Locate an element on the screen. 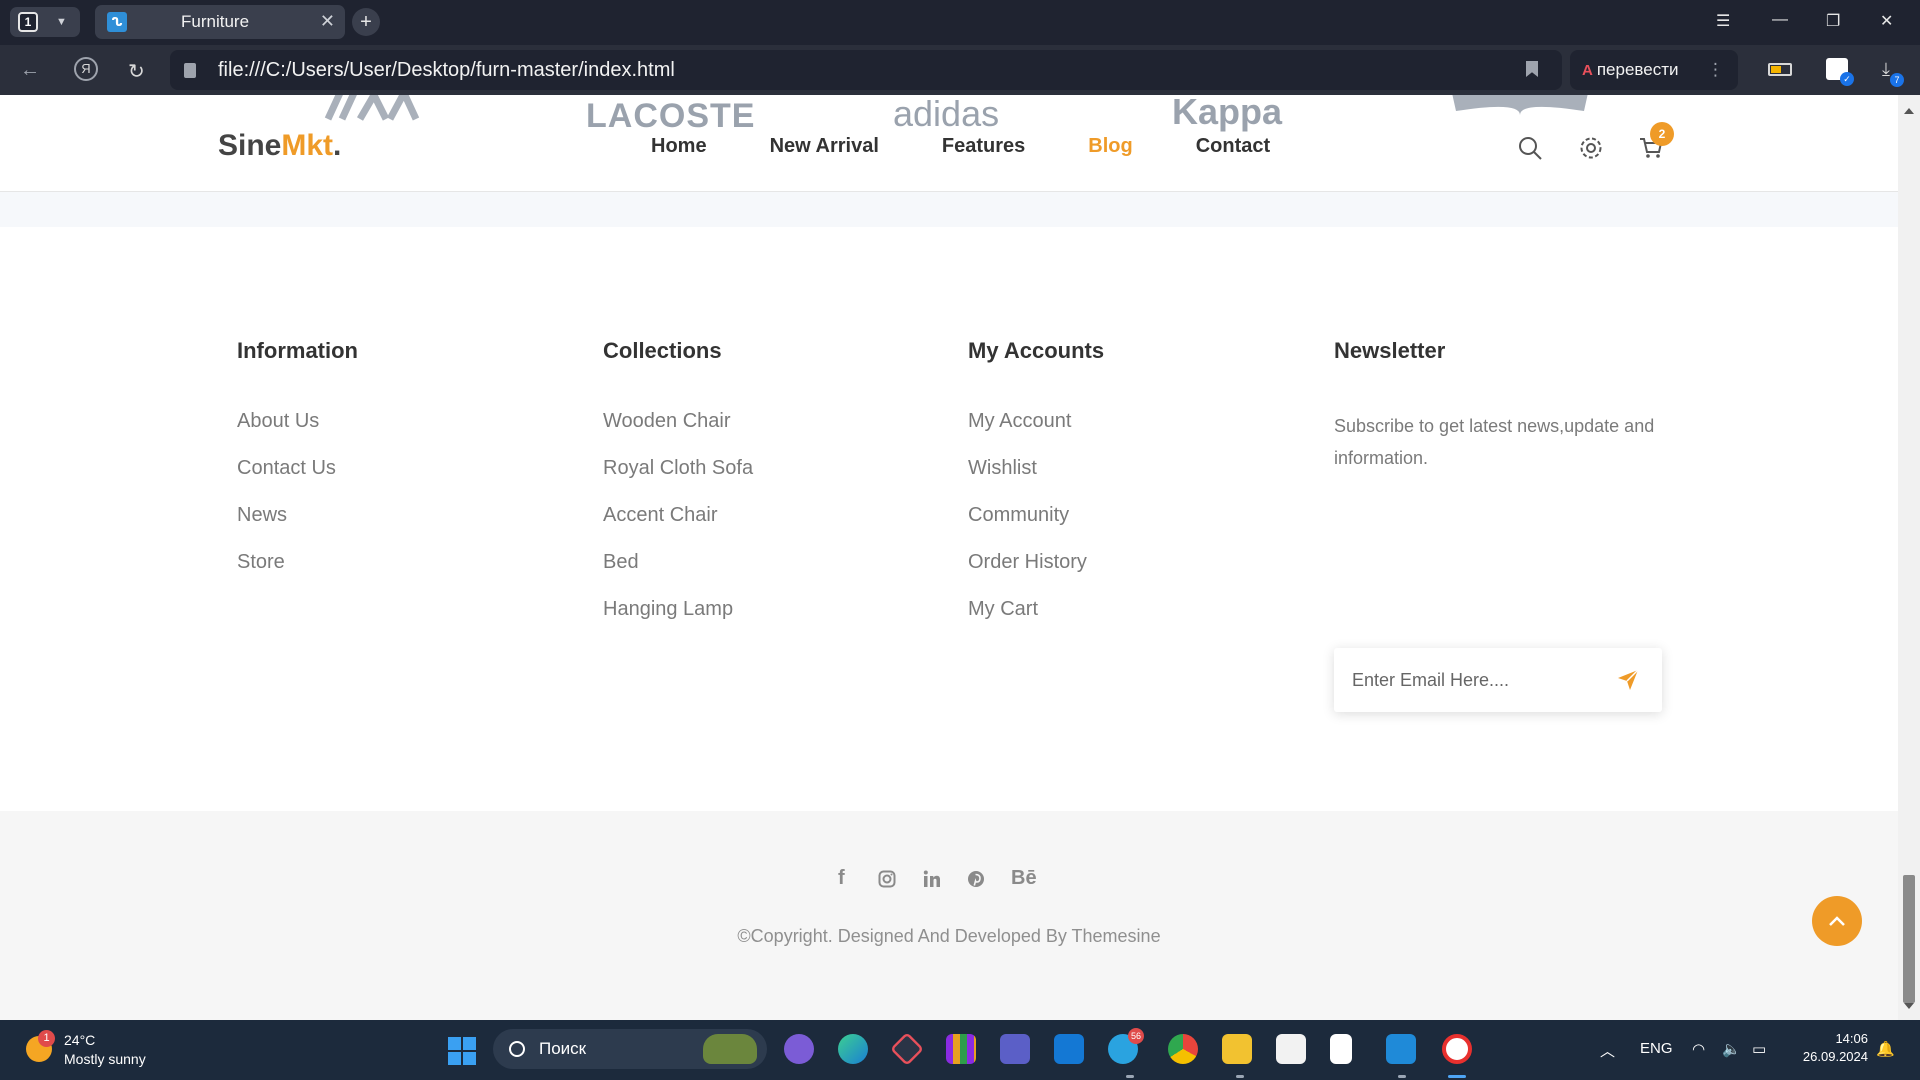 The width and height of the screenshot is (1920, 1080). nav-features: Features is located at coordinates (983, 146).